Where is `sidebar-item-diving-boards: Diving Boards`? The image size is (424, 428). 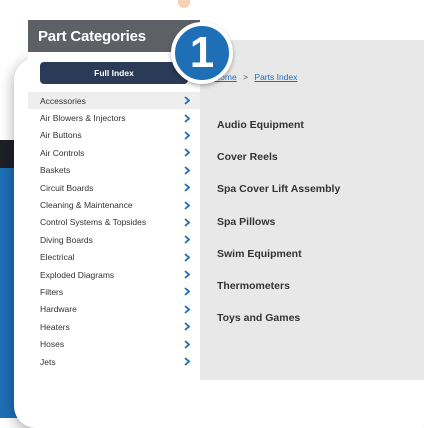 sidebar-item-diving-boards: Diving Boards is located at coordinates (114, 239).